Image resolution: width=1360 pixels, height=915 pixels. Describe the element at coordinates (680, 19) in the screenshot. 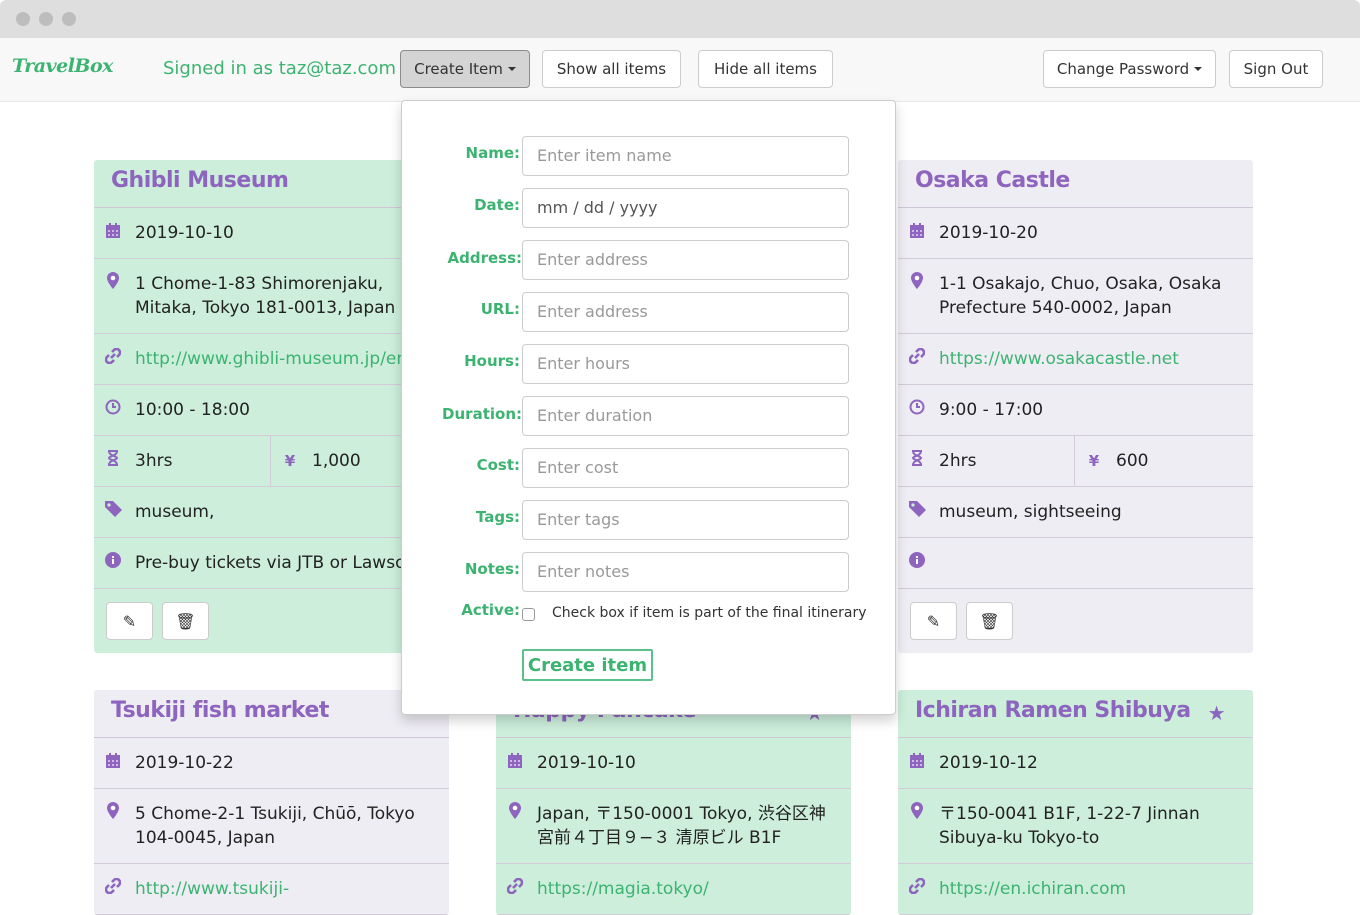

I see `window-titlebar` at that location.